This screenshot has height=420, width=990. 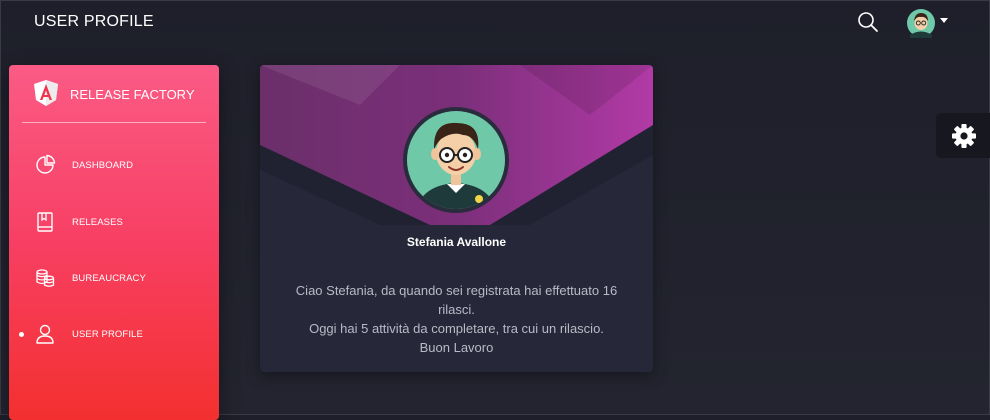 I want to click on sidebar-item-releases: RELEASES, so click(x=114, y=223).